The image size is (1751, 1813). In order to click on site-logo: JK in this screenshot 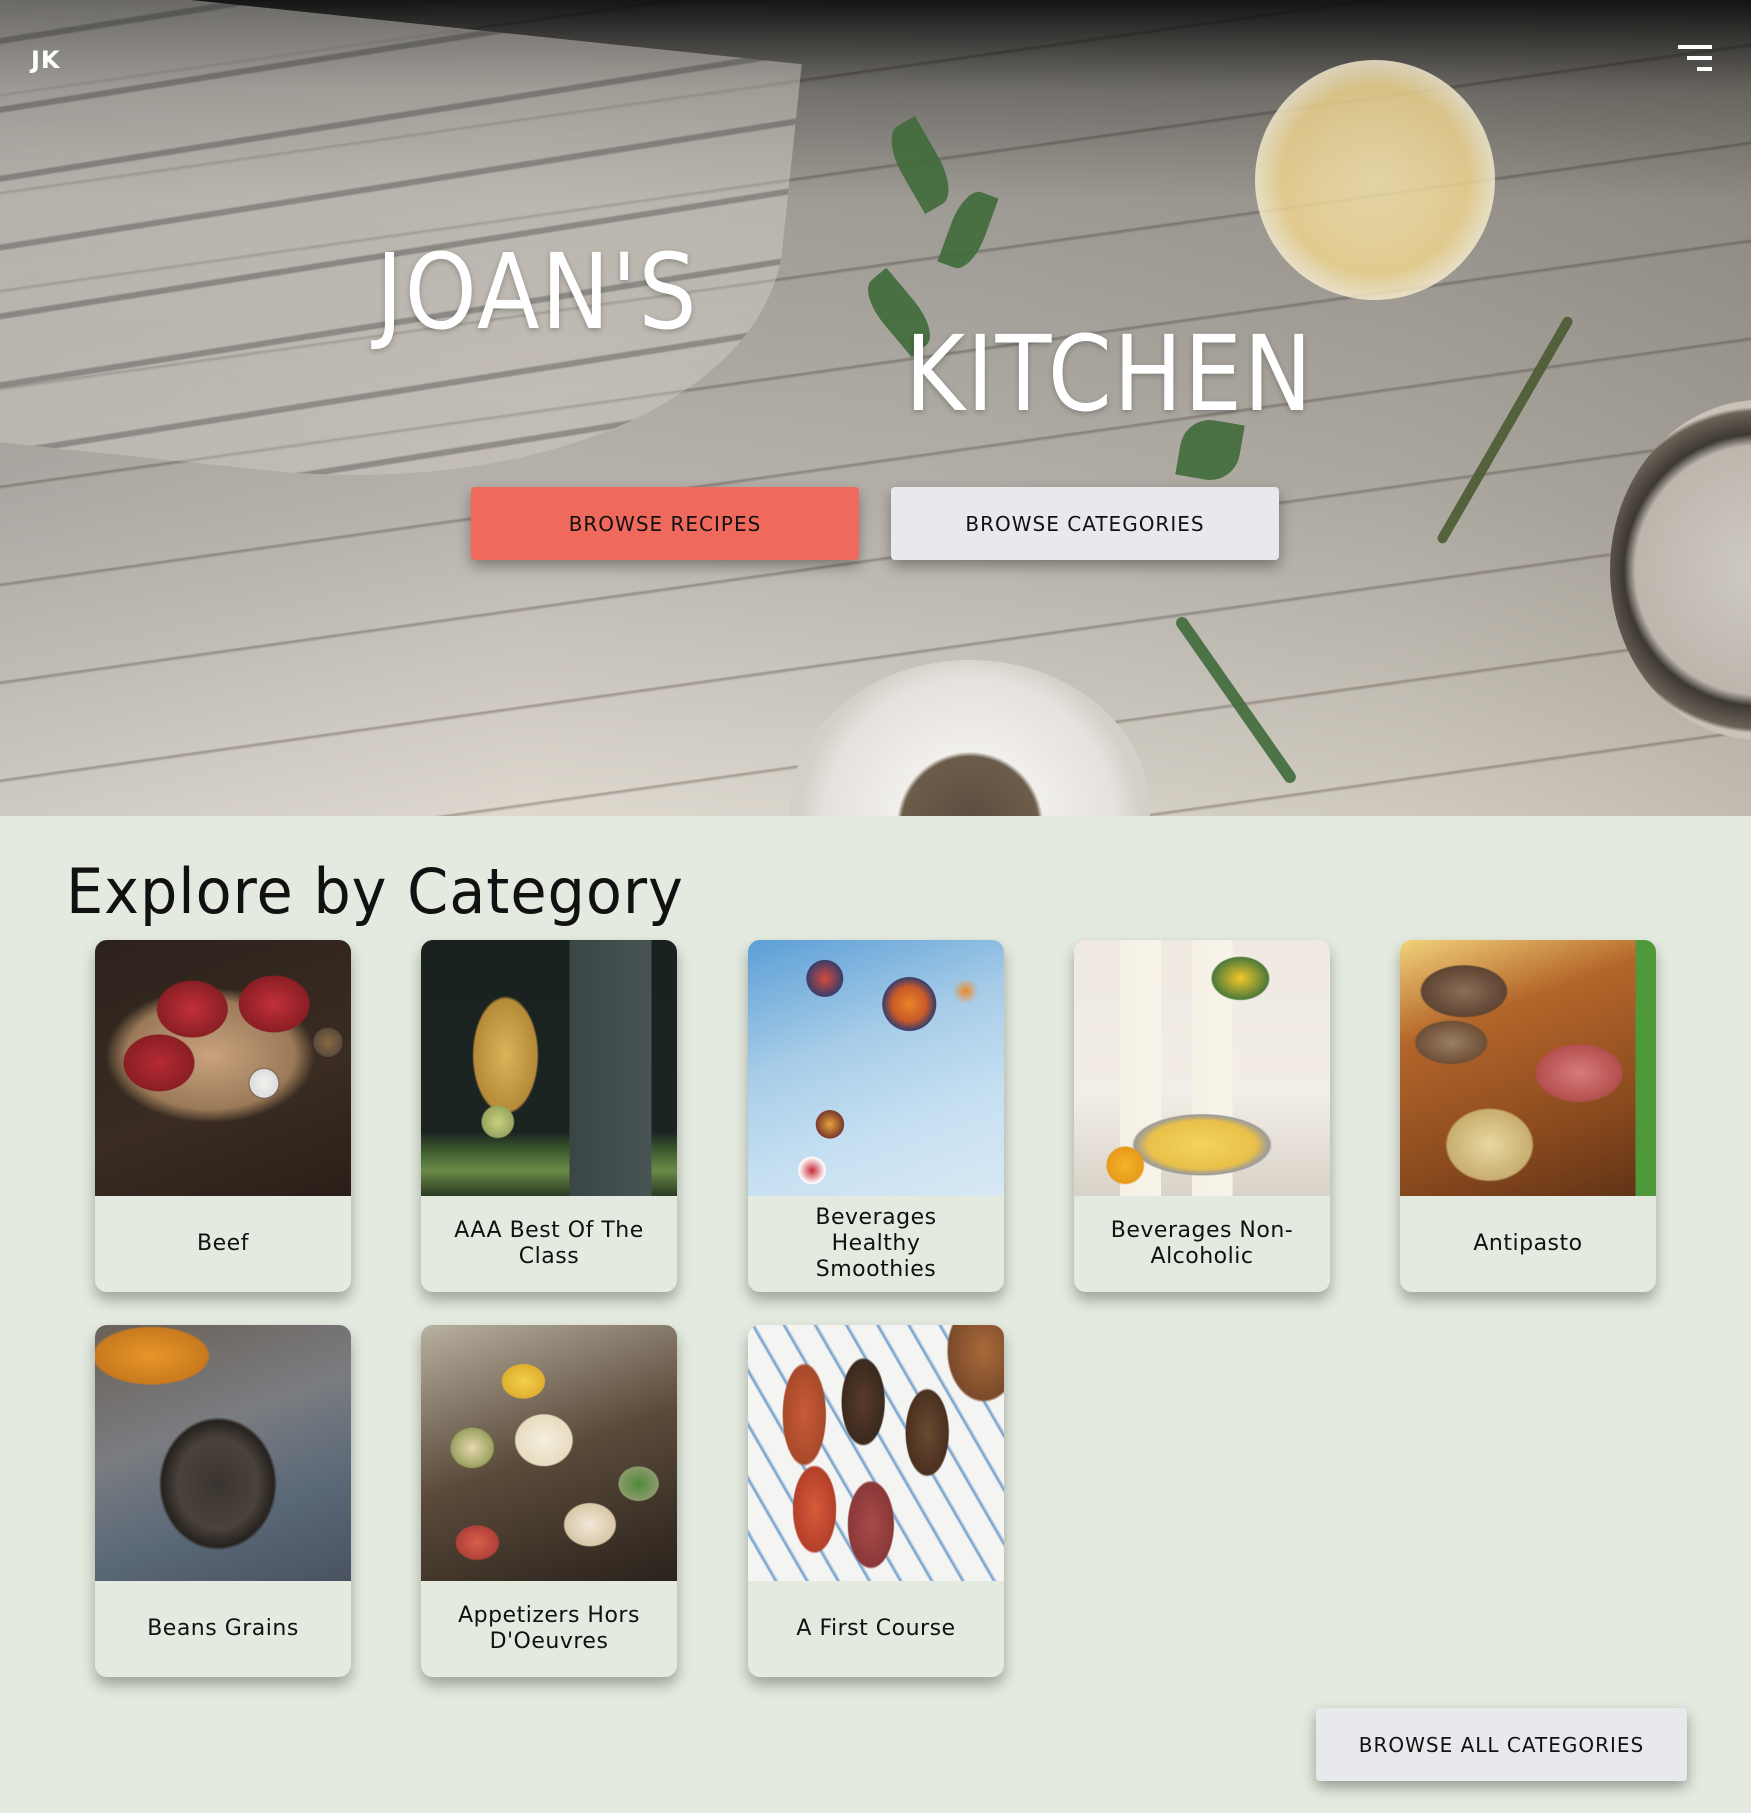, I will do `click(46, 60)`.